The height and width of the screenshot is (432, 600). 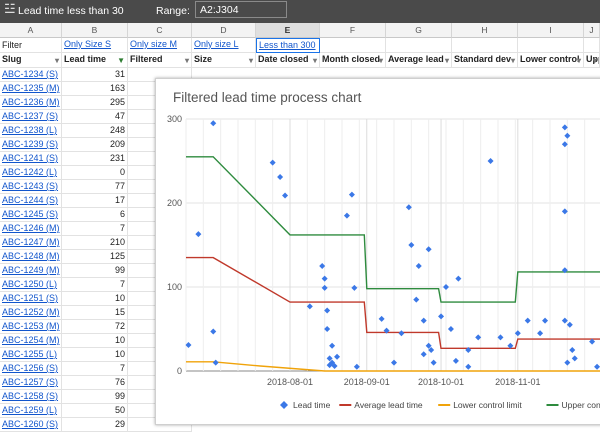 What do you see at coordinates (551, 60) in the screenshot?
I see `header-lower-control: Lower control▾` at bounding box center [551, 60].